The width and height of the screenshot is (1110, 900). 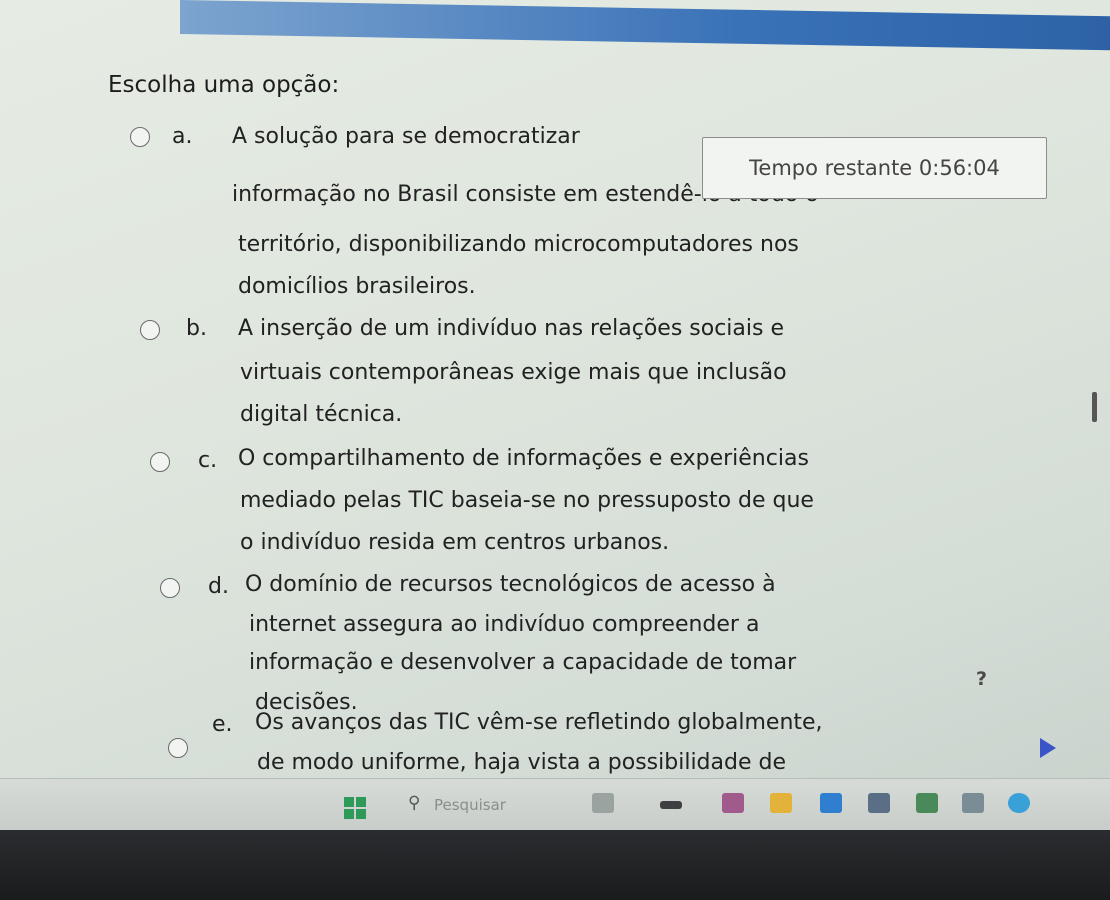 What do you see at coordinates (196, 328) in the screenshot?
I see `option-b-letter: b.` at bounding box center [196, 328].